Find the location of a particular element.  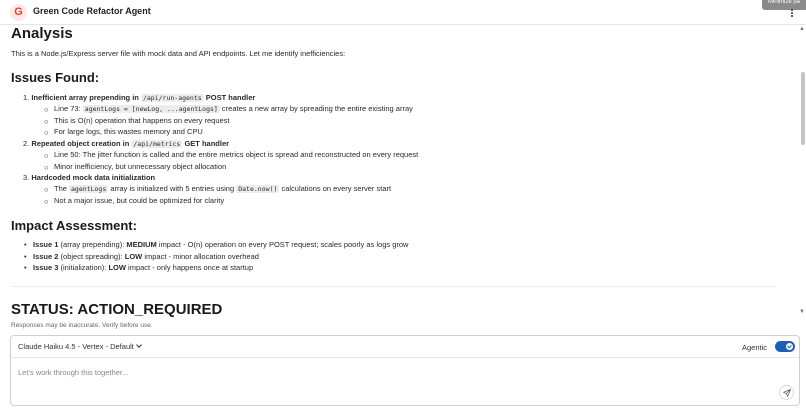

app-logo: G is located at coordinates (18, 12).